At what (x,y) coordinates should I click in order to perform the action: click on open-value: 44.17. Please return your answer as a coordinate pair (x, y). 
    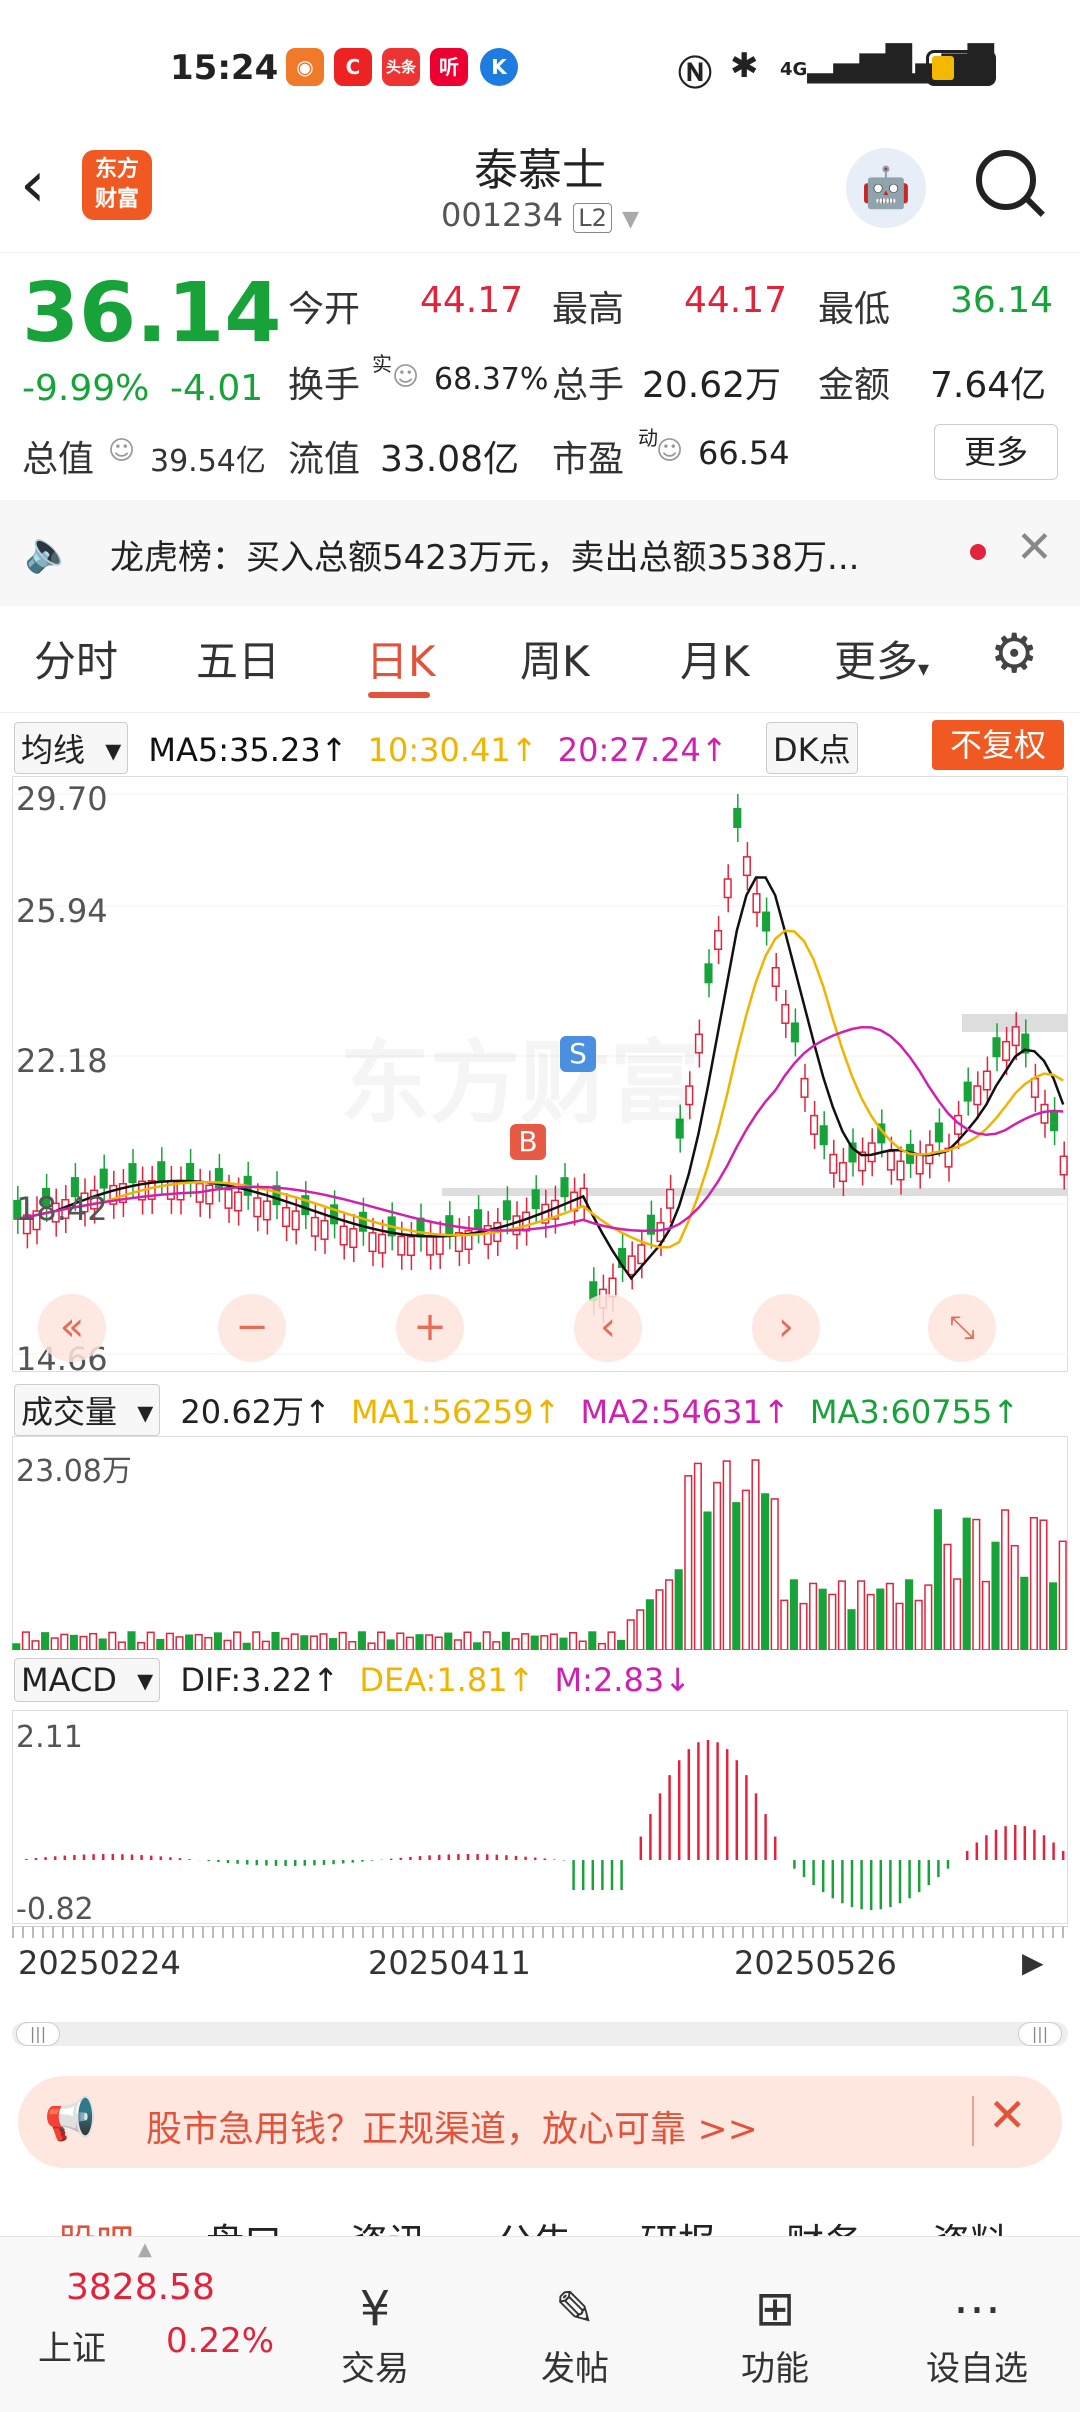
    Looking at the image, I should click on (472, 300).